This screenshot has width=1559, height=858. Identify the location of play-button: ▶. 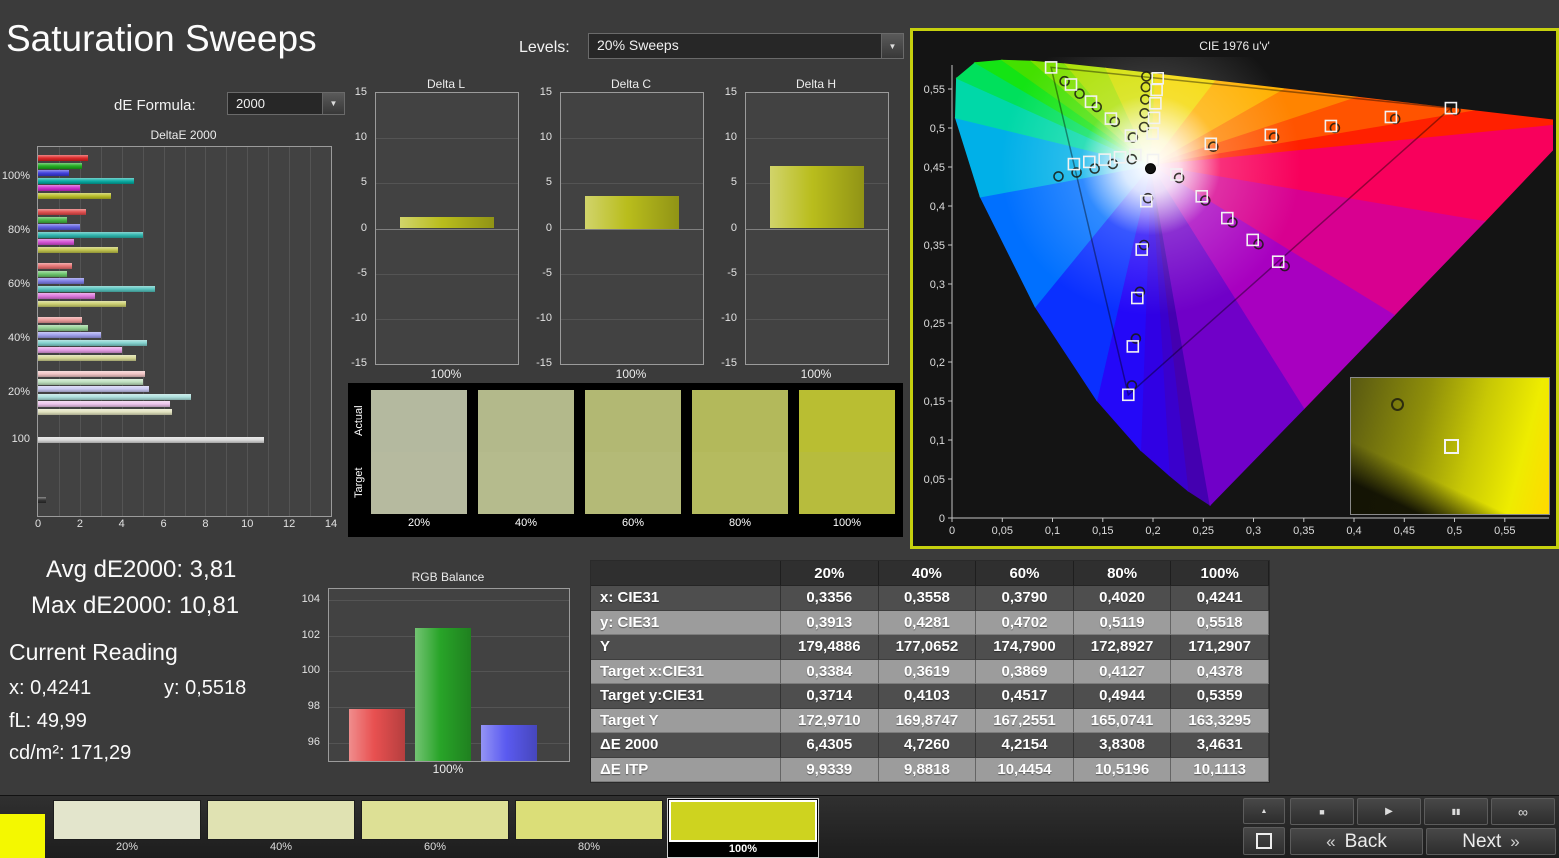
(1389, 811).